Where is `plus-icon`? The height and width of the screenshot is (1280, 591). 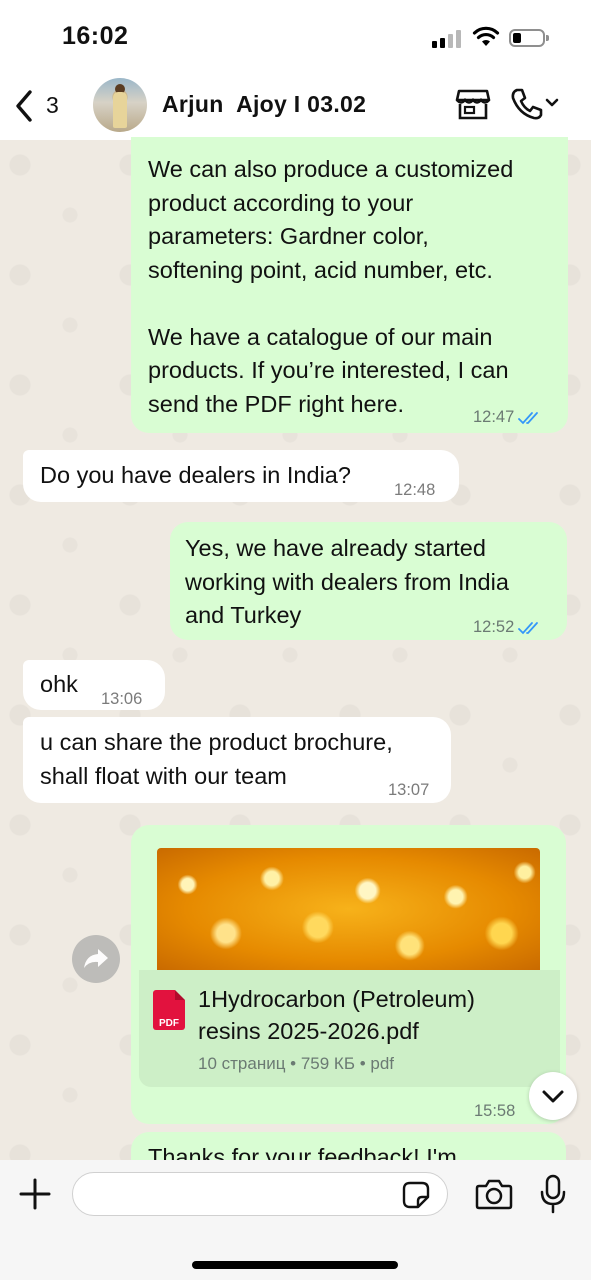
plus-icon is located at coordinates (35, 1194).